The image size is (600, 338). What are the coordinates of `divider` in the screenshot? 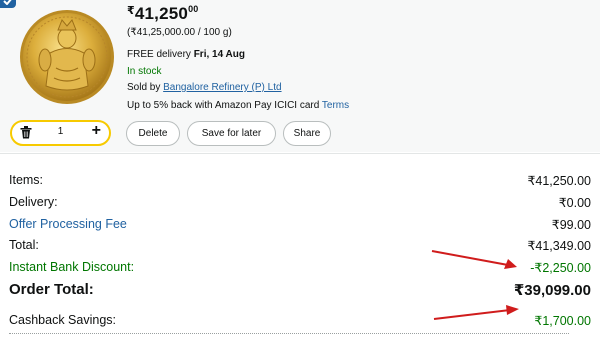 It's located at (300, 153).